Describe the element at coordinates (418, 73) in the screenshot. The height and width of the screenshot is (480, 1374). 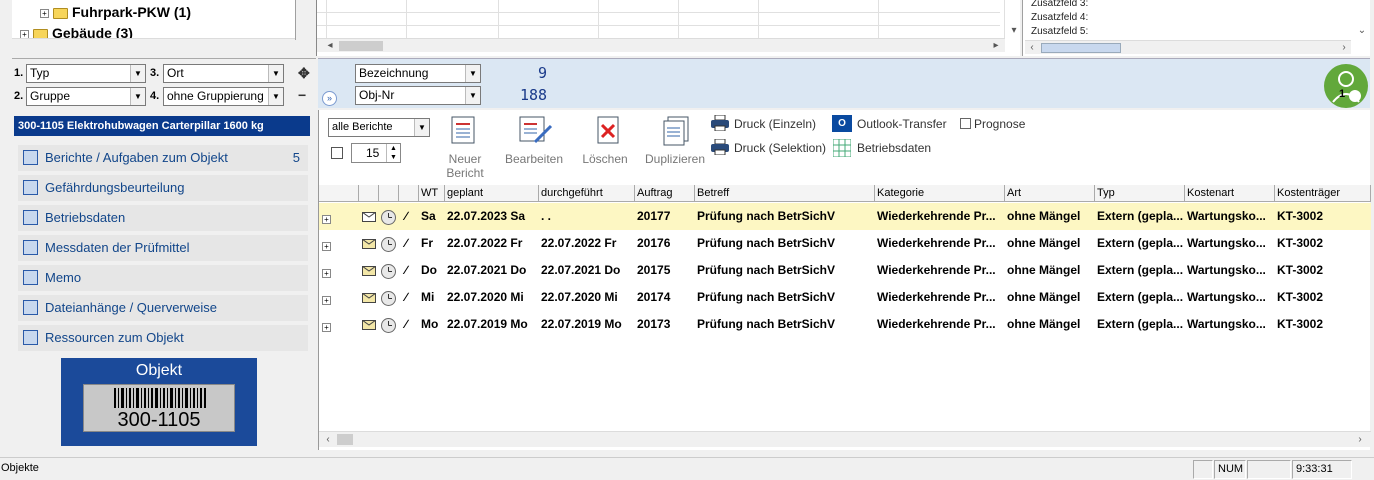
I see `search-field-select-1: Bezeichnung ▼` at that location.